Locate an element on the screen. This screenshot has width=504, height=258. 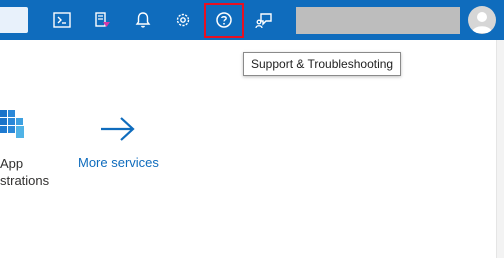
app-registrations-icon is located at coordinates (12, 124).